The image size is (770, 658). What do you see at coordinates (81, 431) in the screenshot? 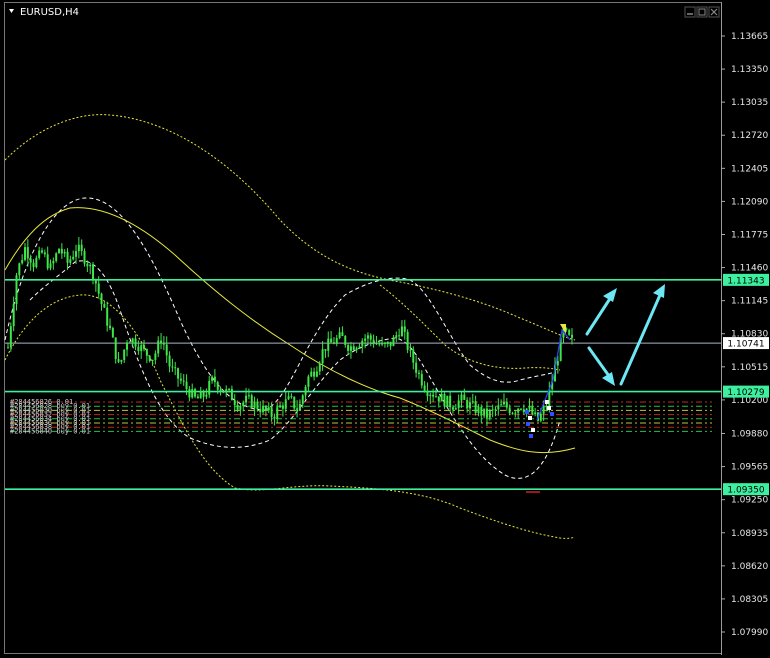
I see `order-lots: 0.01` at bounding box center [81, 431].